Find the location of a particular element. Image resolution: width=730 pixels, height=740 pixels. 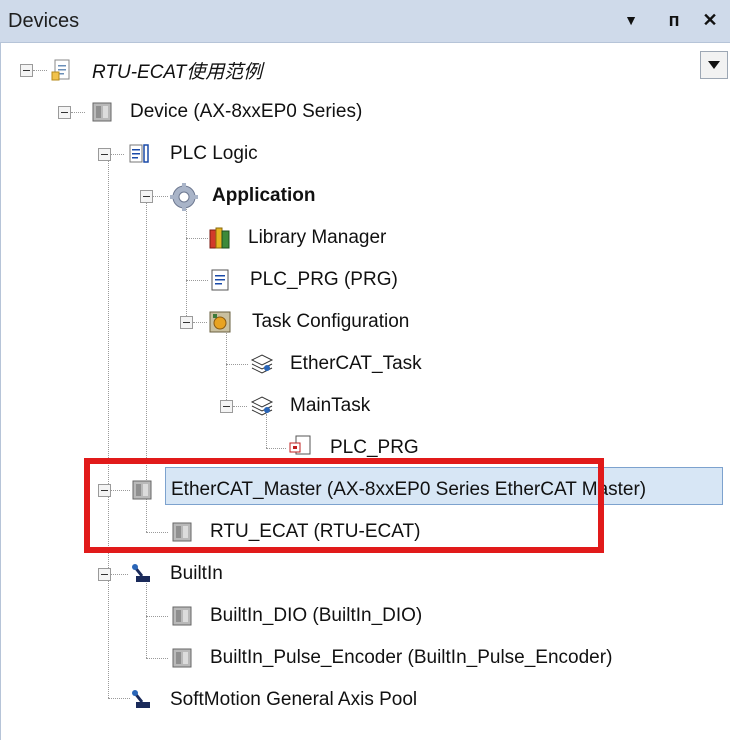

chevron-down-icon is located at coordinates (714, 65).